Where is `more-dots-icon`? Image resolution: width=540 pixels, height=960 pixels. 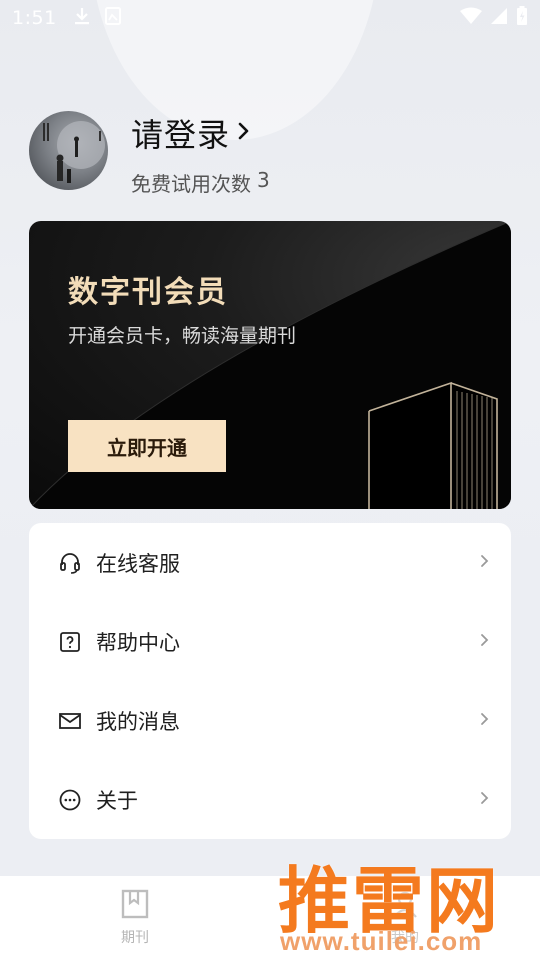 more-dots-icon is located at coordinates (70, 800).